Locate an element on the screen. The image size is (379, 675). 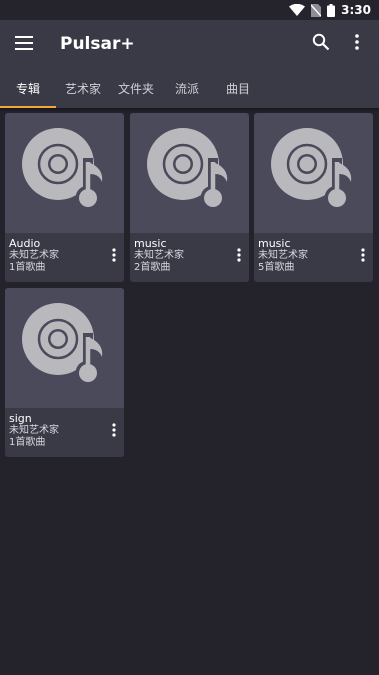
album-card: music 未知艺术家 2首歌曲 is located at coordinates (189, 197).